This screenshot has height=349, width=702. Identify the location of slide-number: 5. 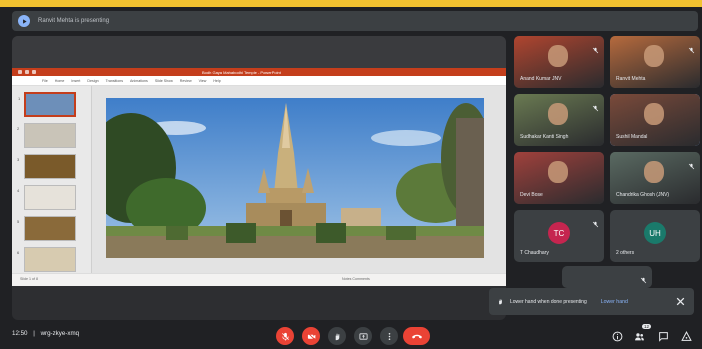
(18, 221).